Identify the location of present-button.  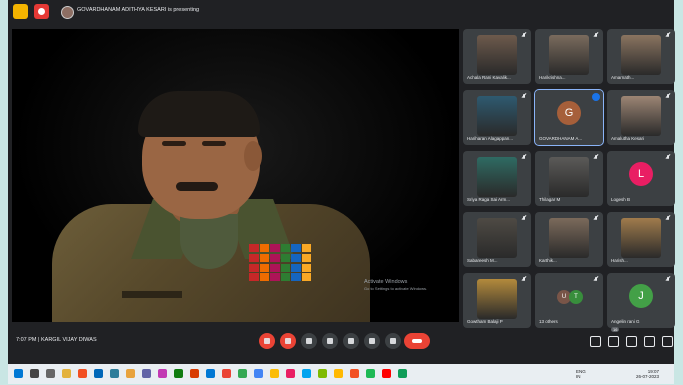
(351, 341).